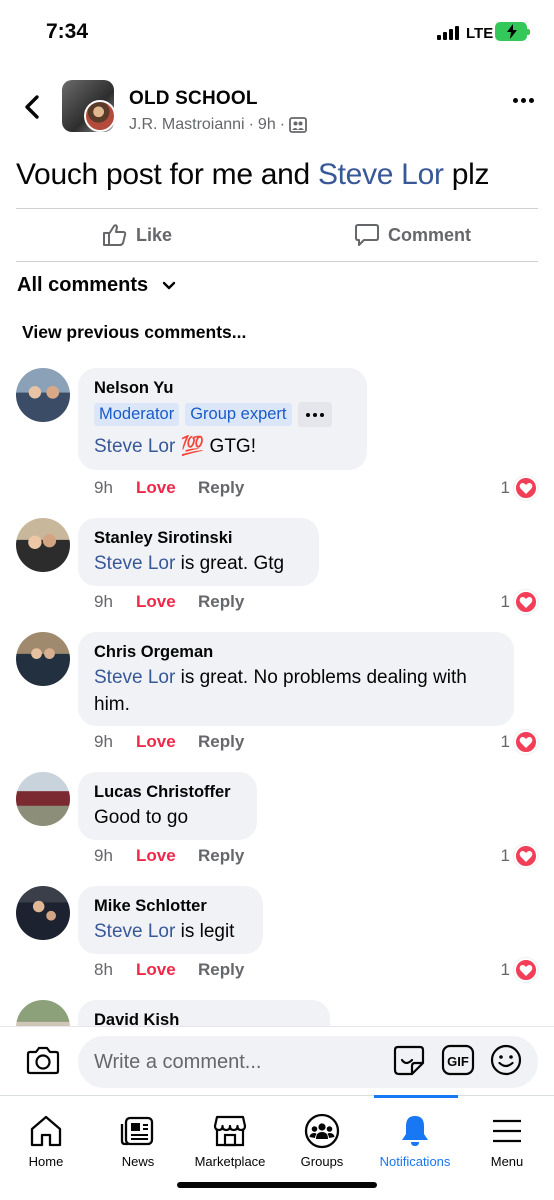 The height and width of the screenshot is (1200, 554). Describe the element at coordinates (167, 792) in the screenshot. I see `comment-author: Lucas Christoffer` at that location.